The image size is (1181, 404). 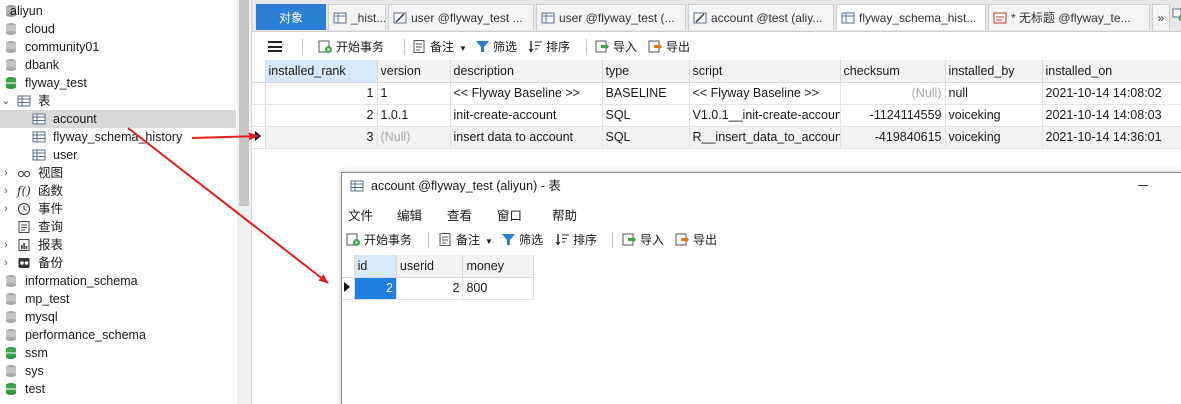 I want to click on cell-id: 2, so click(x=375, y=288).